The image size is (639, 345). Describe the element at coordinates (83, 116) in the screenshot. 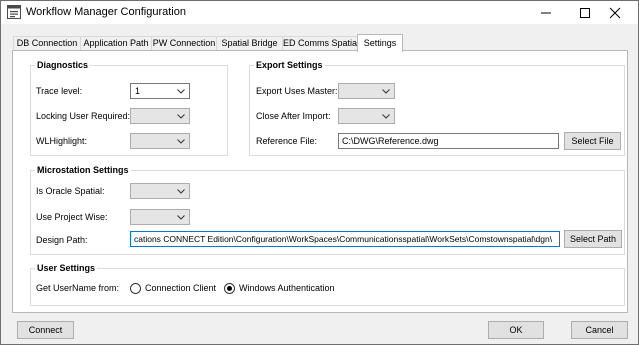

I see `locking-user-required-label: Locking User Required:` at that location.